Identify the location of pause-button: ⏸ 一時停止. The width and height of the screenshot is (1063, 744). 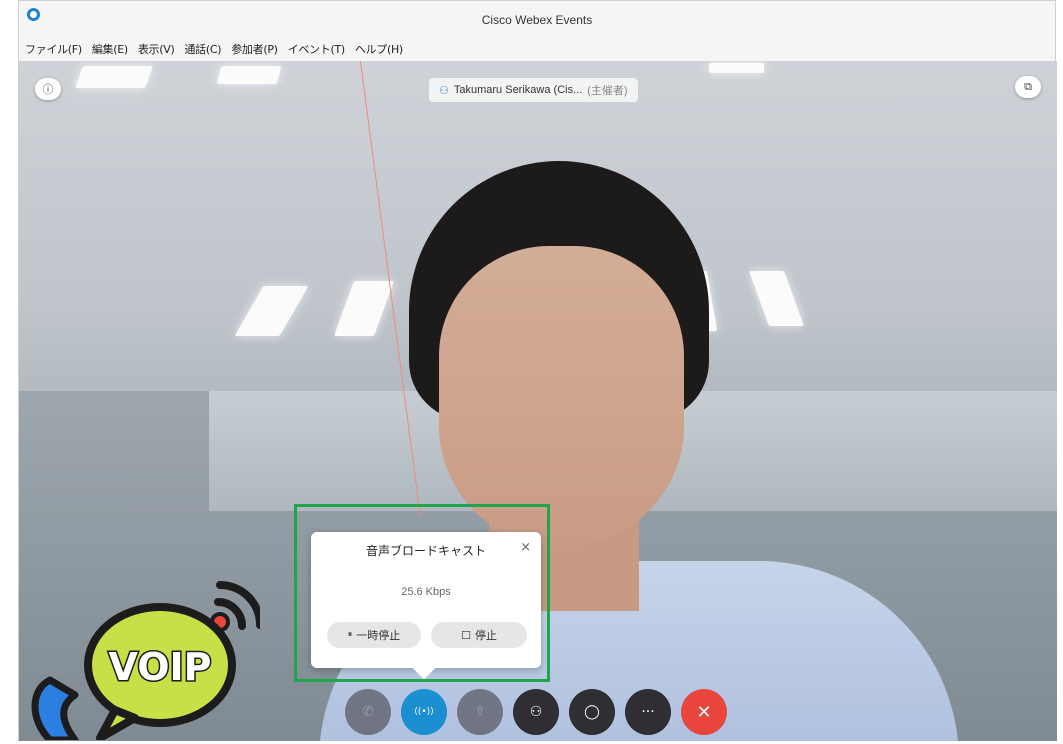
(374, 635).